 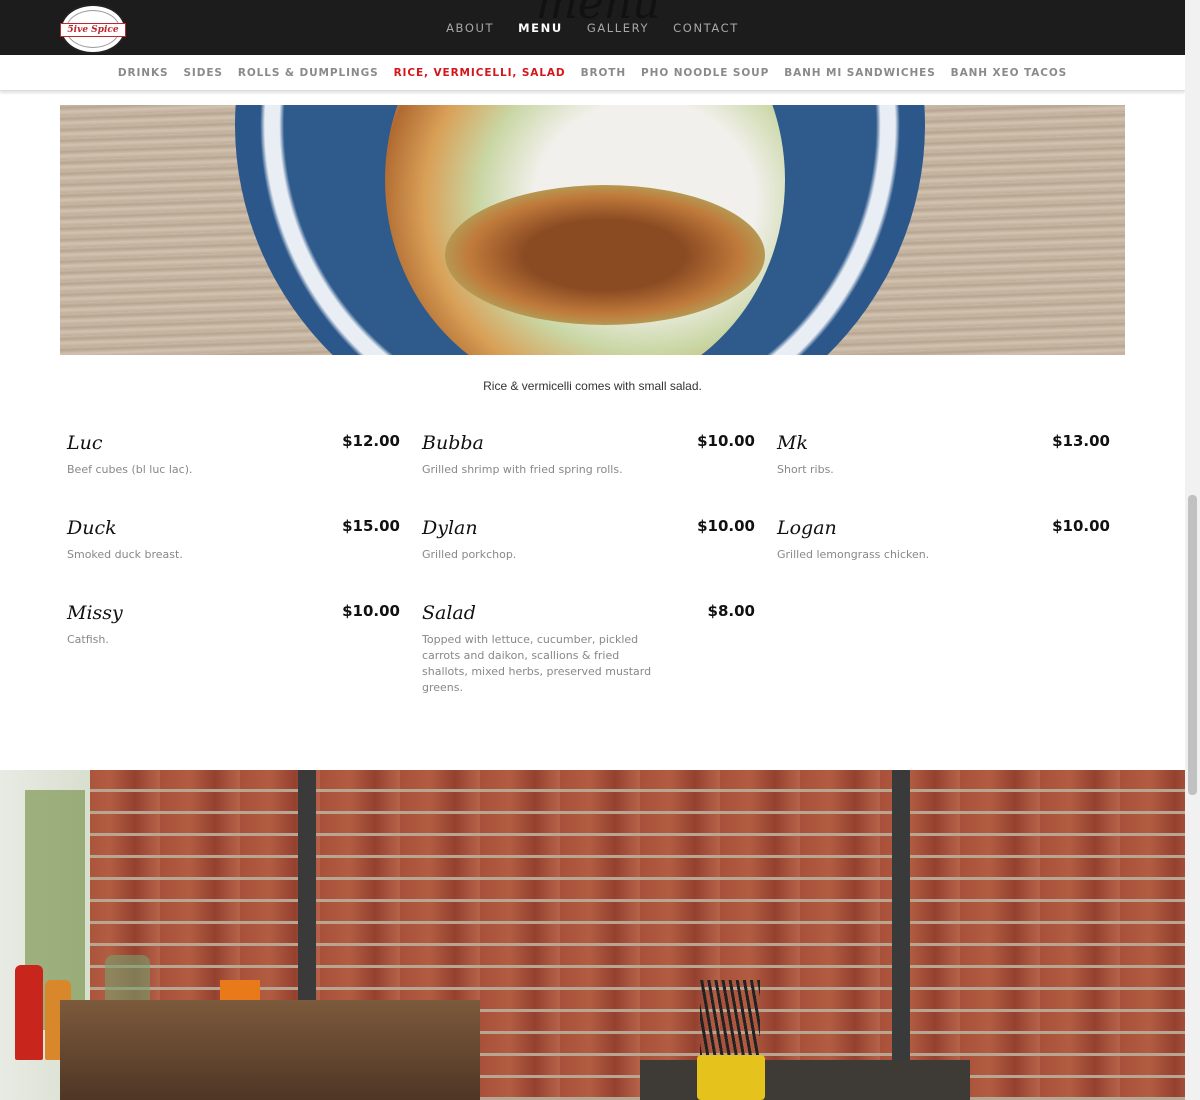 I want to click on menu-item-name: Luc, so click(x=85, y=443).